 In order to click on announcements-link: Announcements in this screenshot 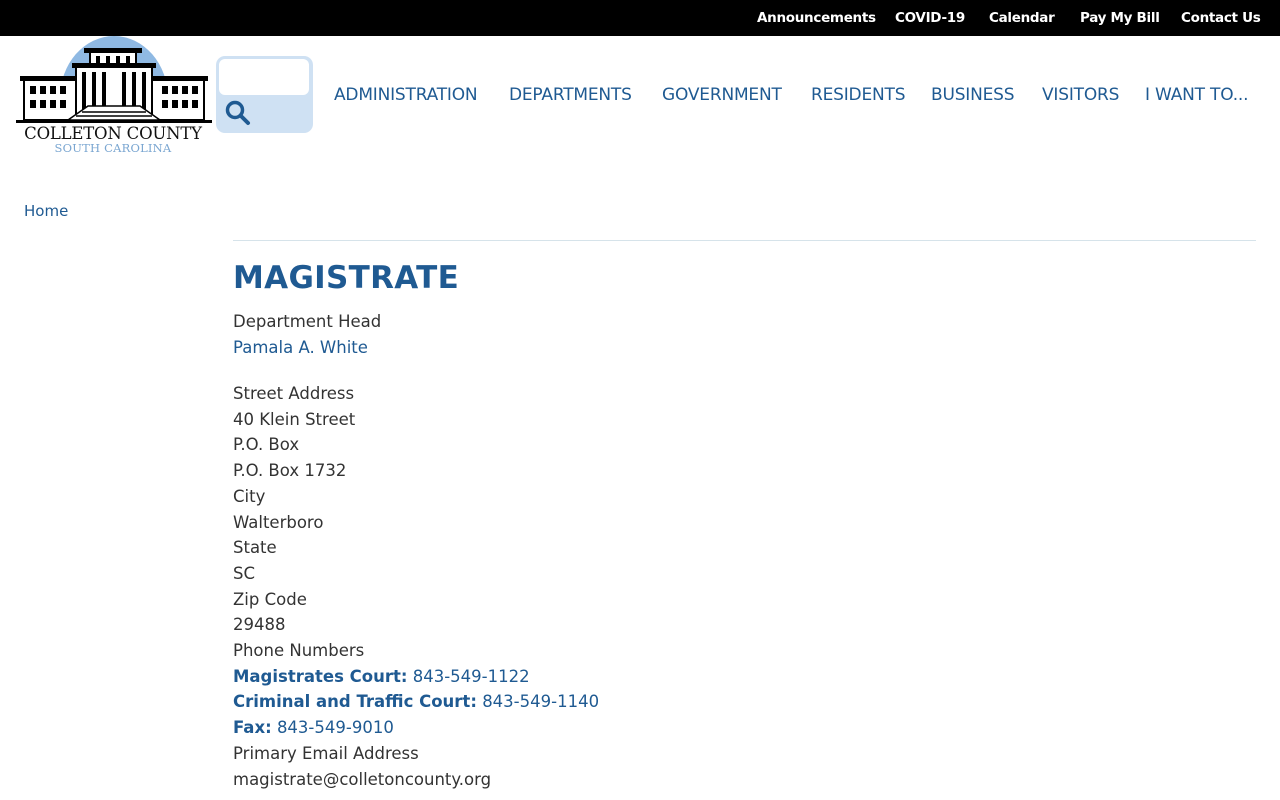, I will do `click(816, 18)`.